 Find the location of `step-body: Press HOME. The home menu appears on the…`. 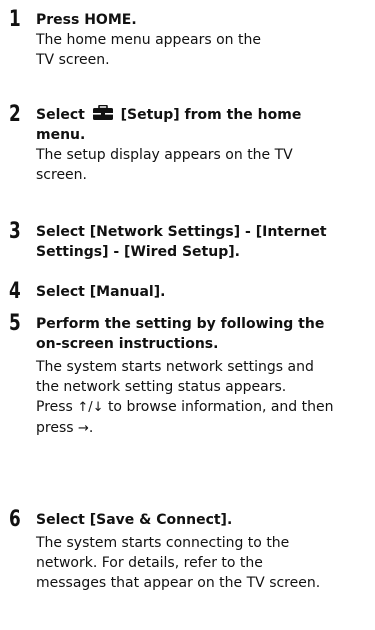

step-body: Press HOME. The home menu appears on the… is located at coordinates (201, 40).